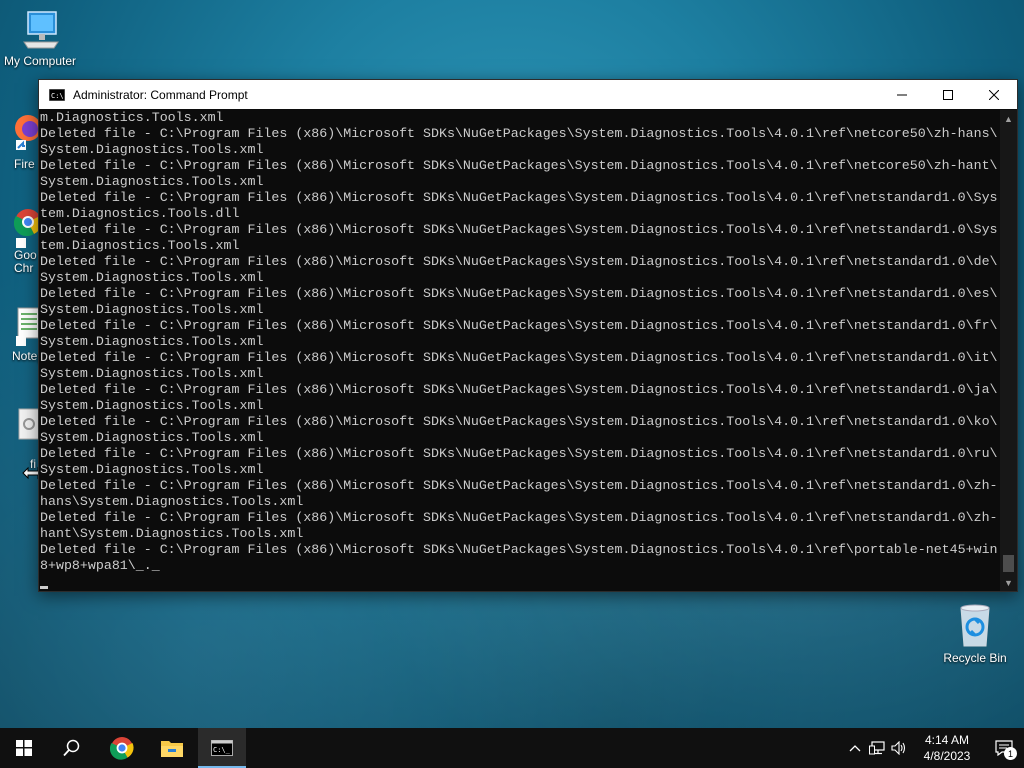  Describe the element at coordinates (1008, 118) in the screenshot. I see `scroll-up-icon: ▲` at that location.